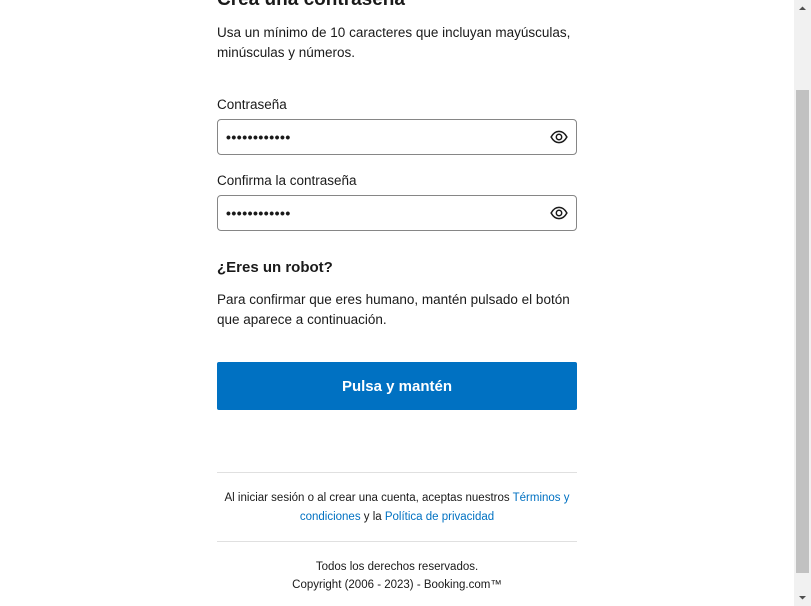  I want to click on password-value: ••••••••••••, so click(258, 137).